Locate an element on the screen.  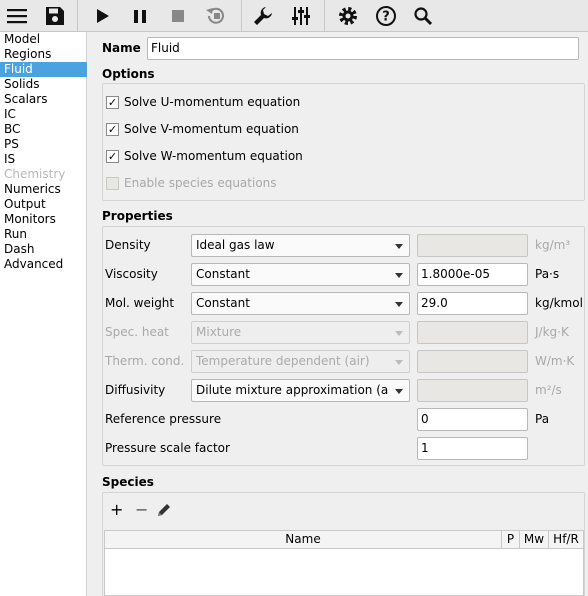
diffusivity-label: Diffusivity is located at coordinates (135, 390).